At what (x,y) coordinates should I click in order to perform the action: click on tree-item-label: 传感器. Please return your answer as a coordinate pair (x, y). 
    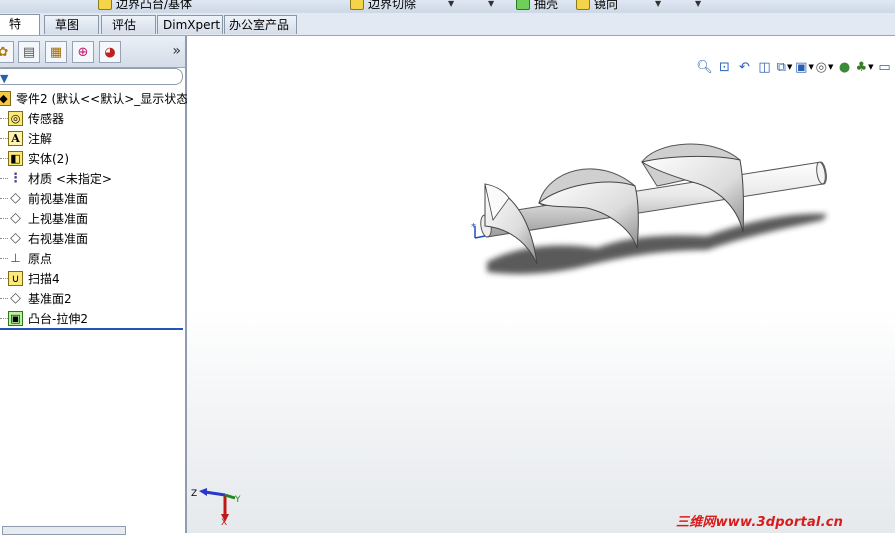
    Looking at the image, I should click on (46, 118).